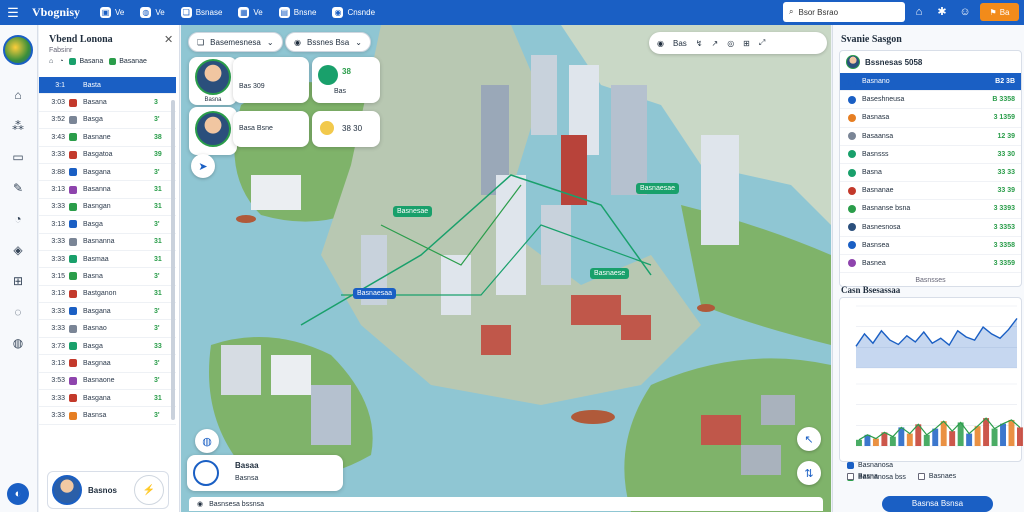 This screenshot has height=512, width=1024. Describe the element at coordinates (107, 329) in the screenshot. I see `list-item: 3:33 Basnao 3'` at that location.